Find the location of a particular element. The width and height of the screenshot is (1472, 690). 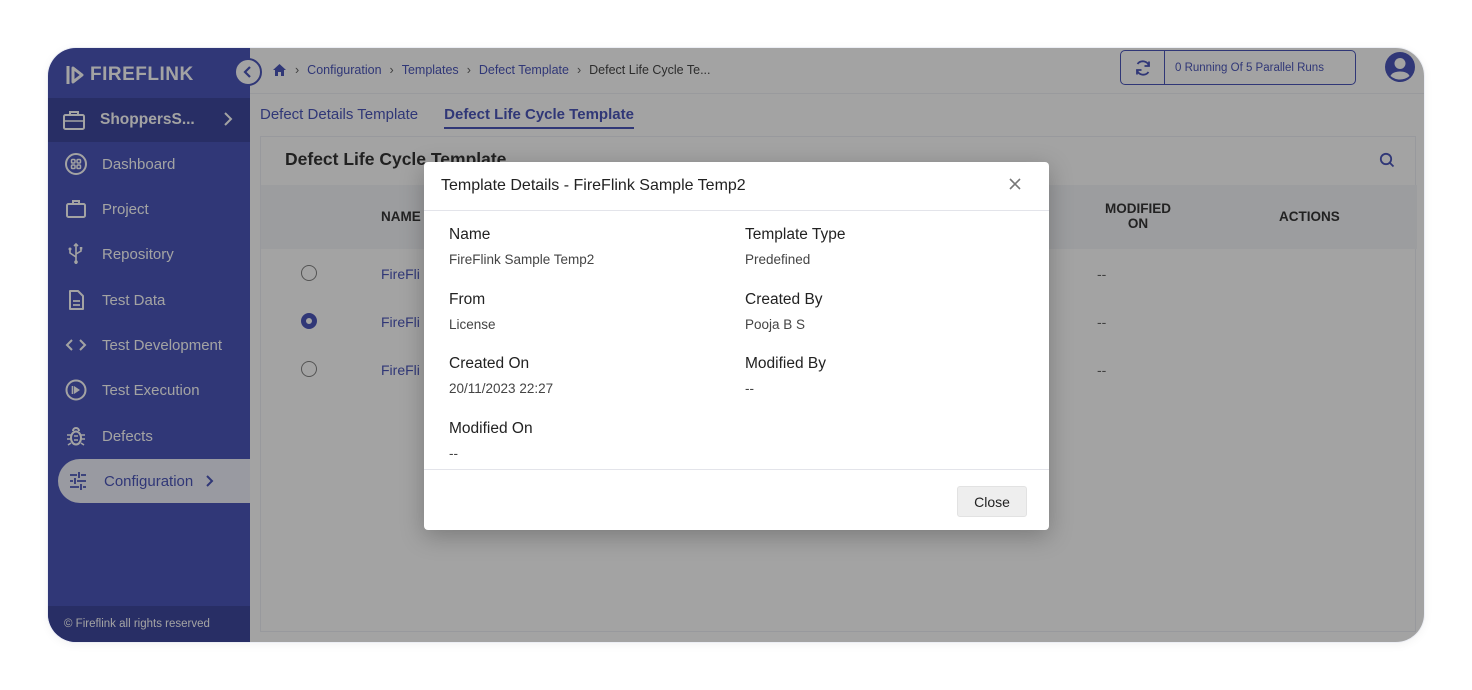

field-label: Created On is located at coordinates (489, 363).